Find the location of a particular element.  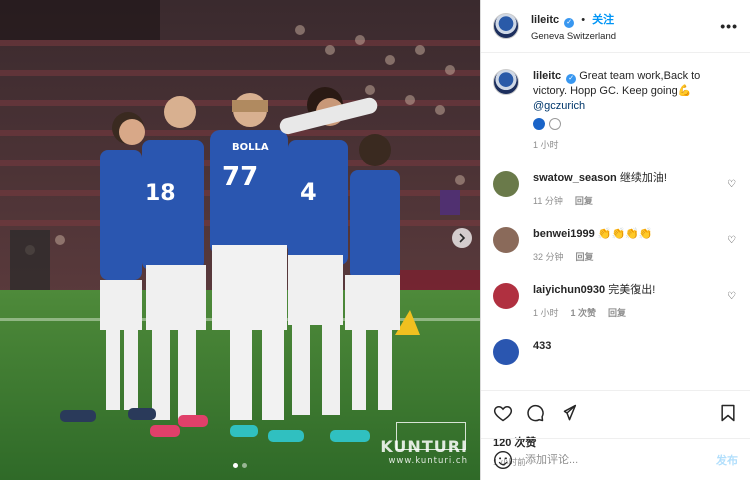

photographer-watermark: KUNTURI www.kunturi.ch is located at coordinates (424, 444).